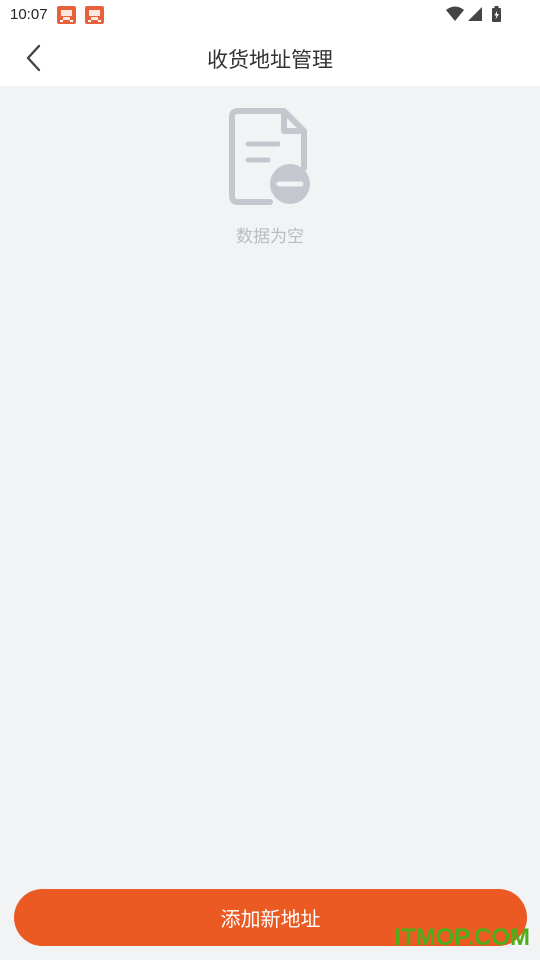 Image resolution: width=540 pixels, height=960 pixels. Describe the element at coordinates (29, 14) in the screenshot. I see `status-time: 10:07` at that location.